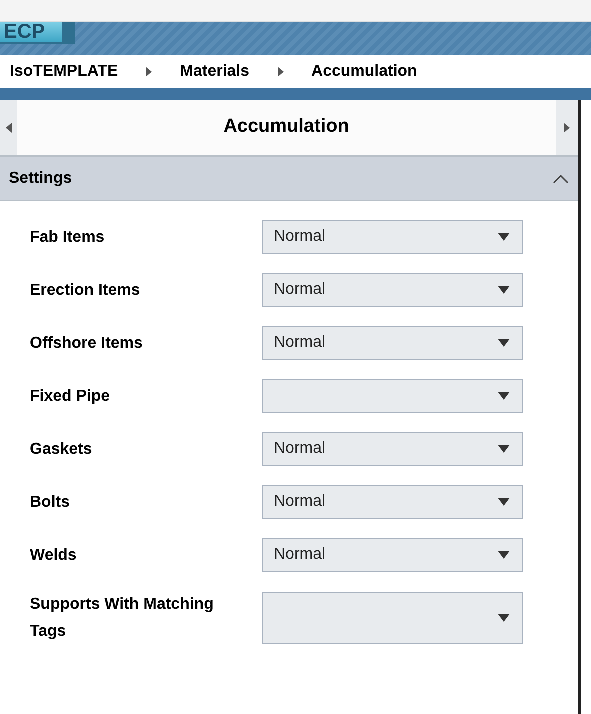  What do you see at coordinates (31, 32) in the screenshot?
I see `logo: ECP` at bounding box center [31, 32].